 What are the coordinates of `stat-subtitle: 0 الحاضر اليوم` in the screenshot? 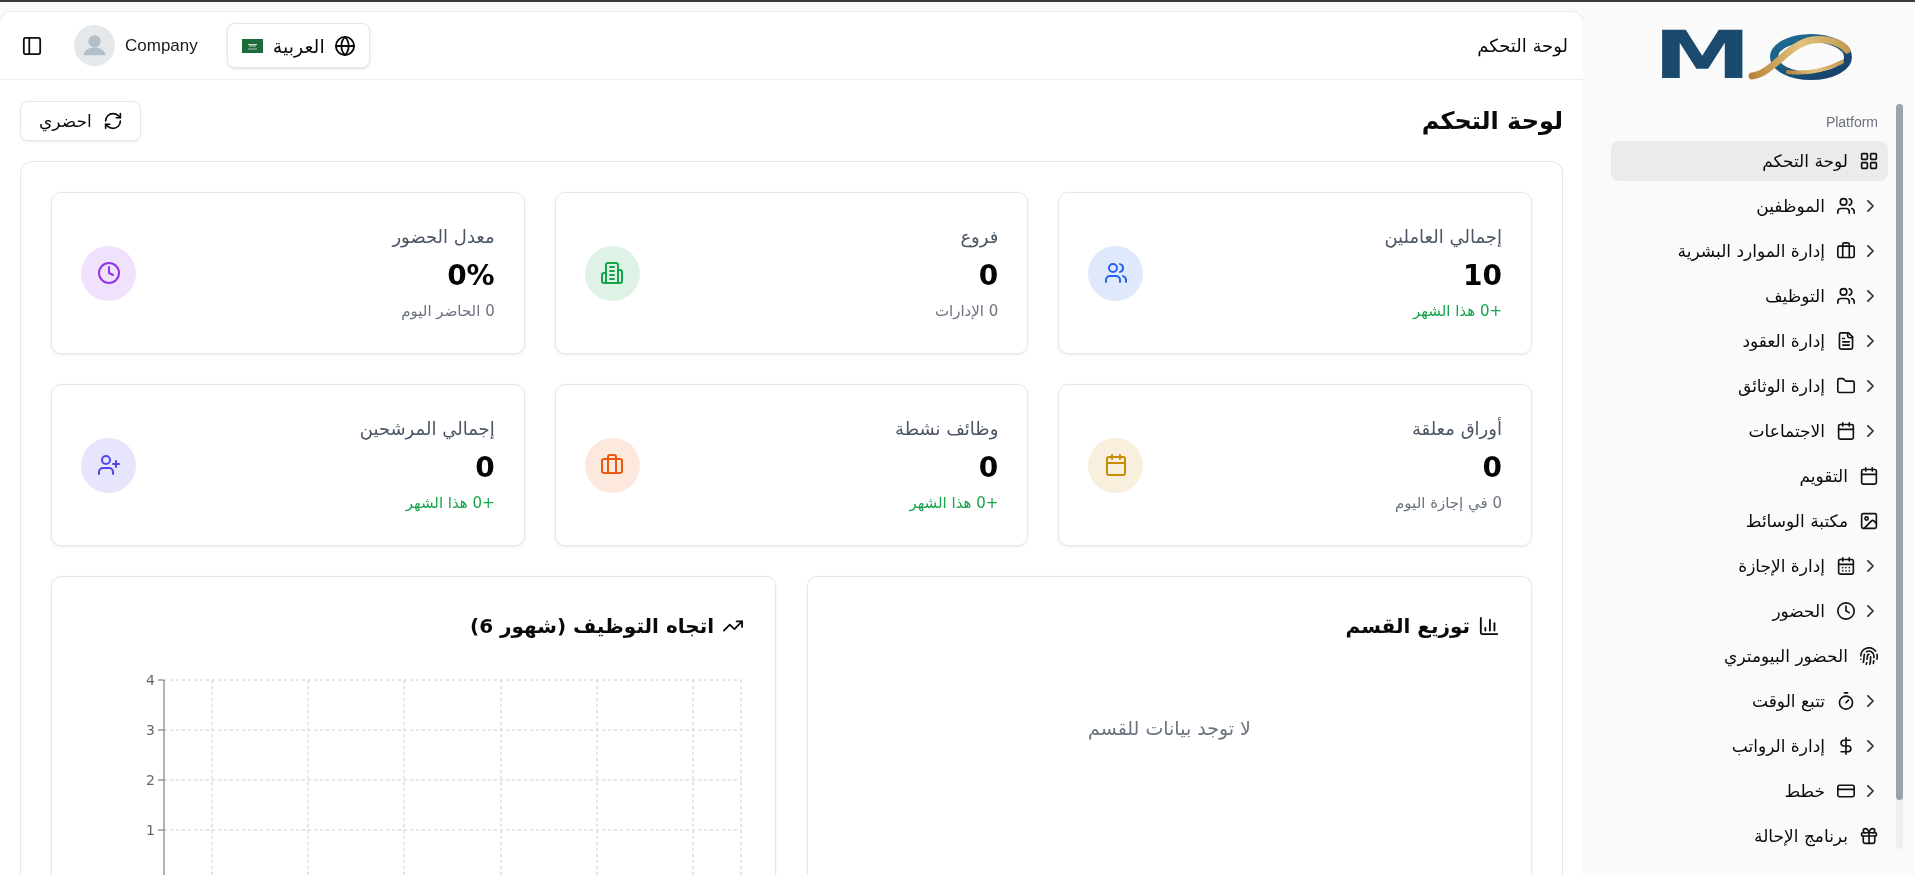 It's located at (448, 311).